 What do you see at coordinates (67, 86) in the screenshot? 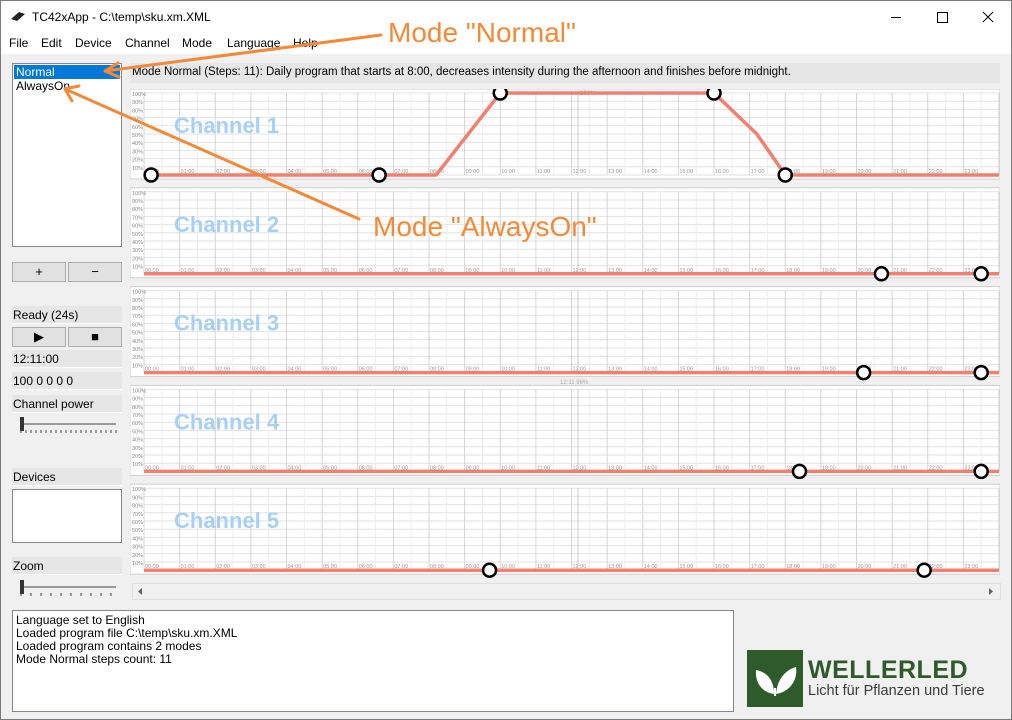
I see `mode-item-alwayson: AlwaysOn` at bounding box center [67, 86].